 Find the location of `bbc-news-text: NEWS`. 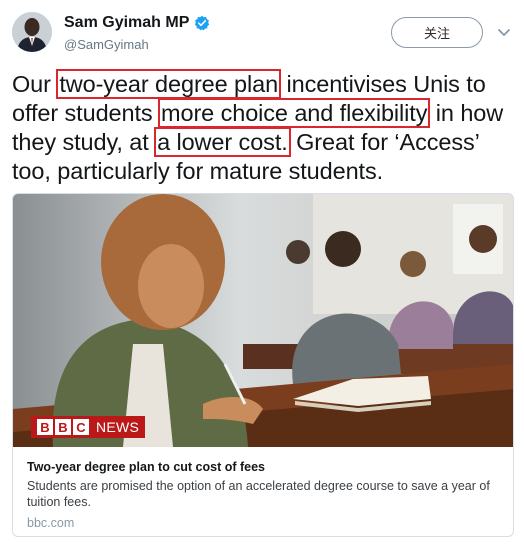

bbc-news-text: NEWS is located at coordinates (118, 427).